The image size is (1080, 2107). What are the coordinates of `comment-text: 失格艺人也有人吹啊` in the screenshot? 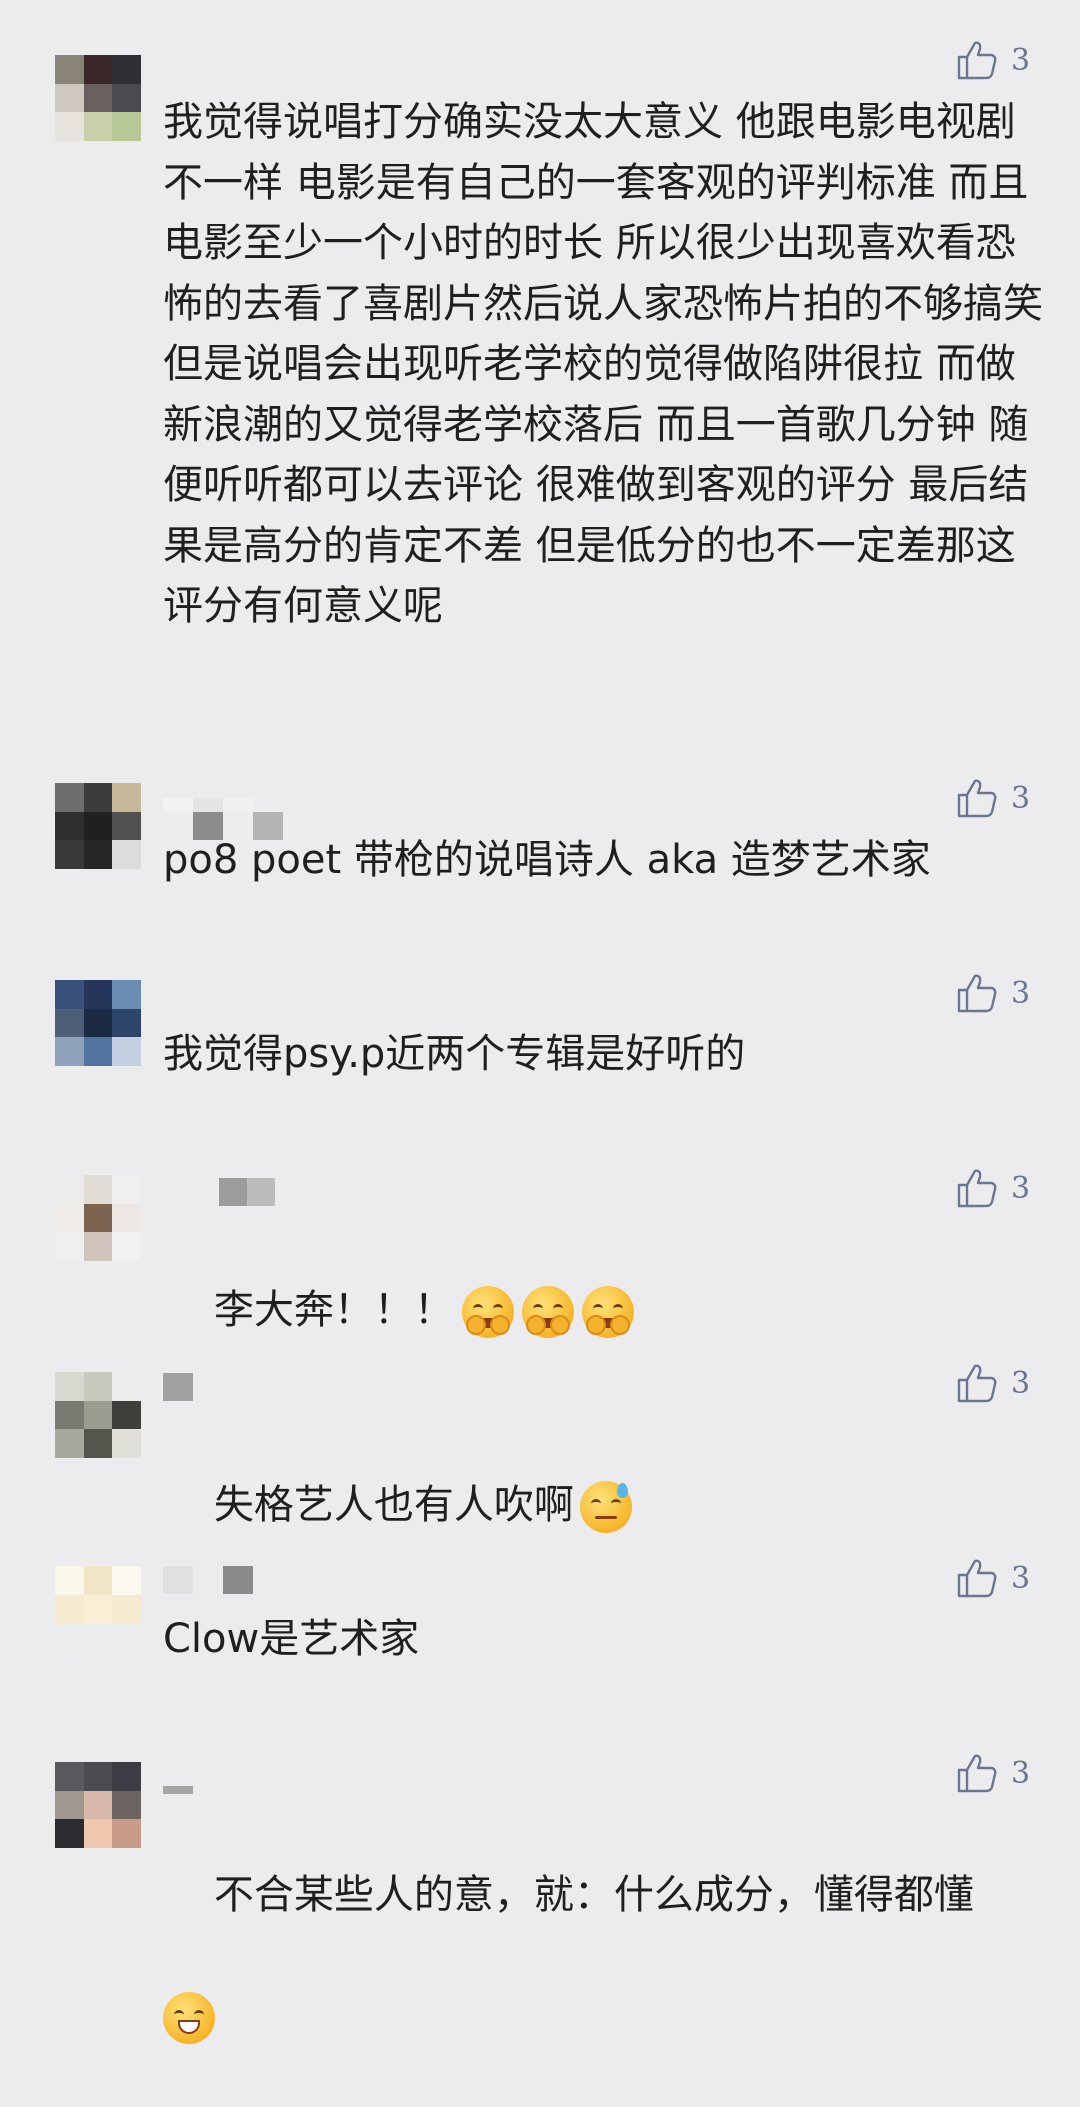 It's located at (603, 1505).